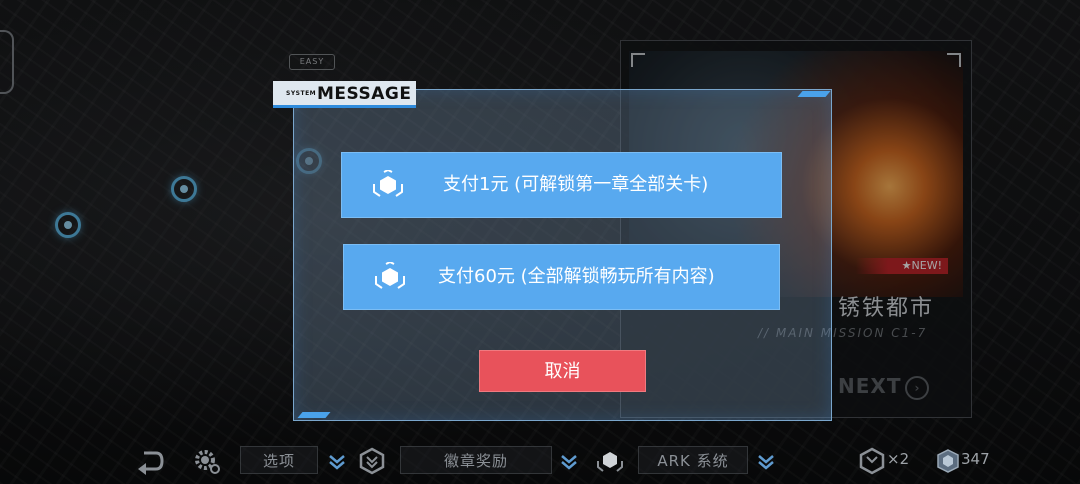 The height and width of the screenshot is (484, 1080). What do you see at coordinates (301, 93) in the screenshot?
I see `dialog-header-small: SYSTEM` at bounding box center [301, 93].